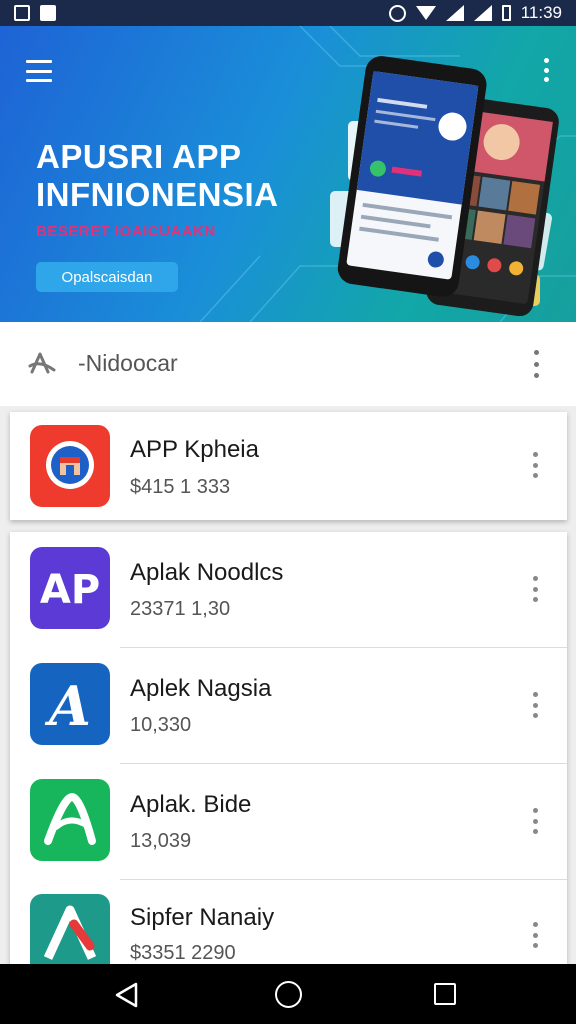 This screenshot has width=576, height=1024. I want to click on app-price: 10,330, so click(161, 725).